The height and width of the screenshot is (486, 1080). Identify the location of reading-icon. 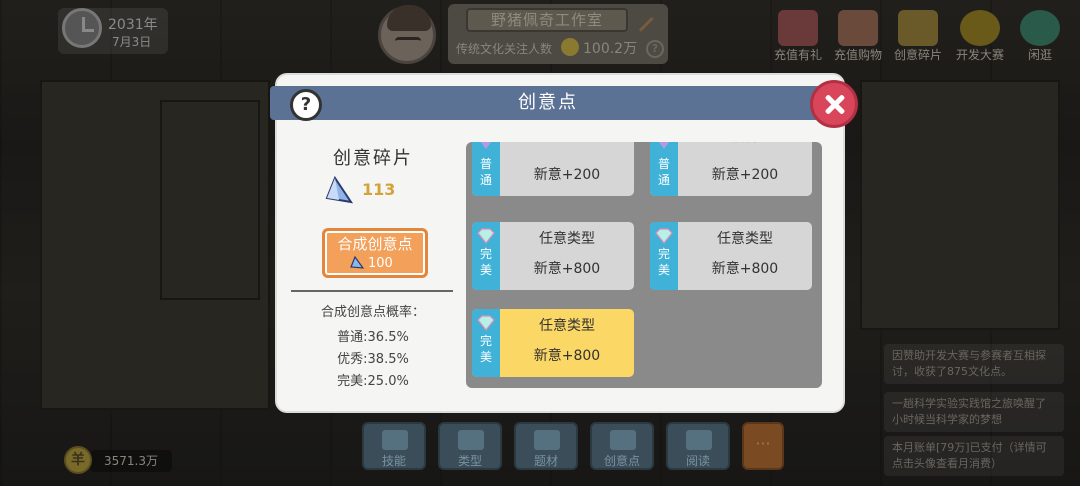
(699, 440).